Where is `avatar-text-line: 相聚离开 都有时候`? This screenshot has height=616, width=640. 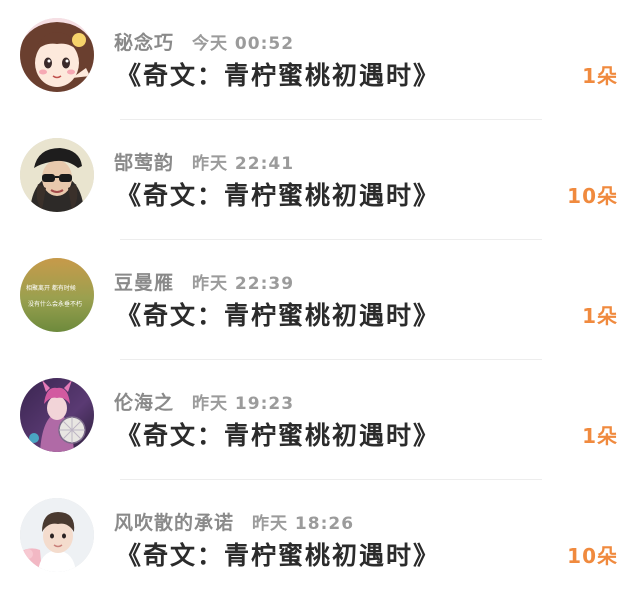
avatar-text-line: 相聚离开 都有时候 is located at coordinates (51, 288).